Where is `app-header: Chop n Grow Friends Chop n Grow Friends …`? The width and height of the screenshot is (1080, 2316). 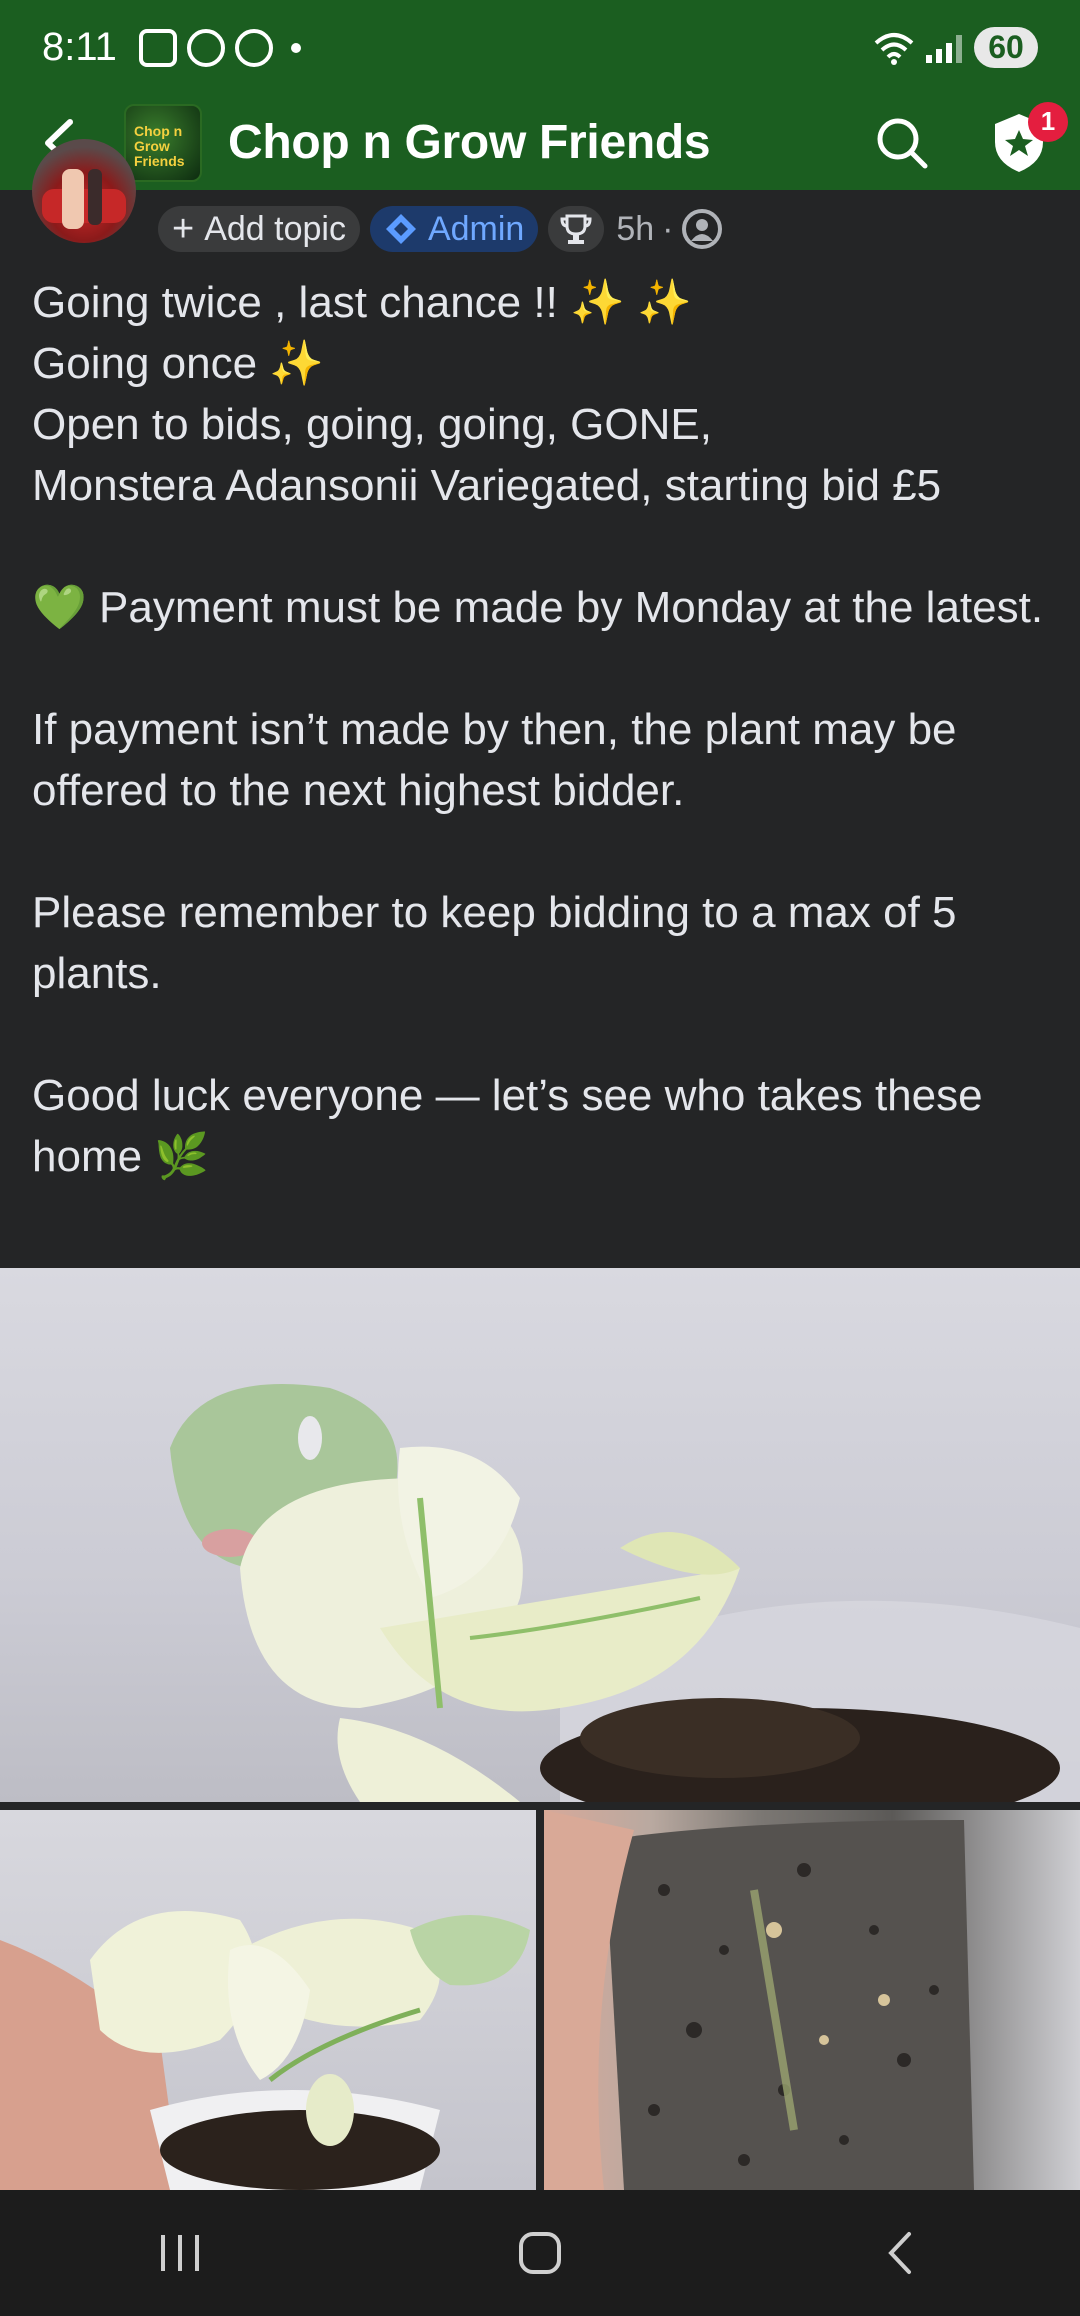
app-header: Chop n Grow Friends Chop n Grow Friends … is located at coordinates (540, 142).